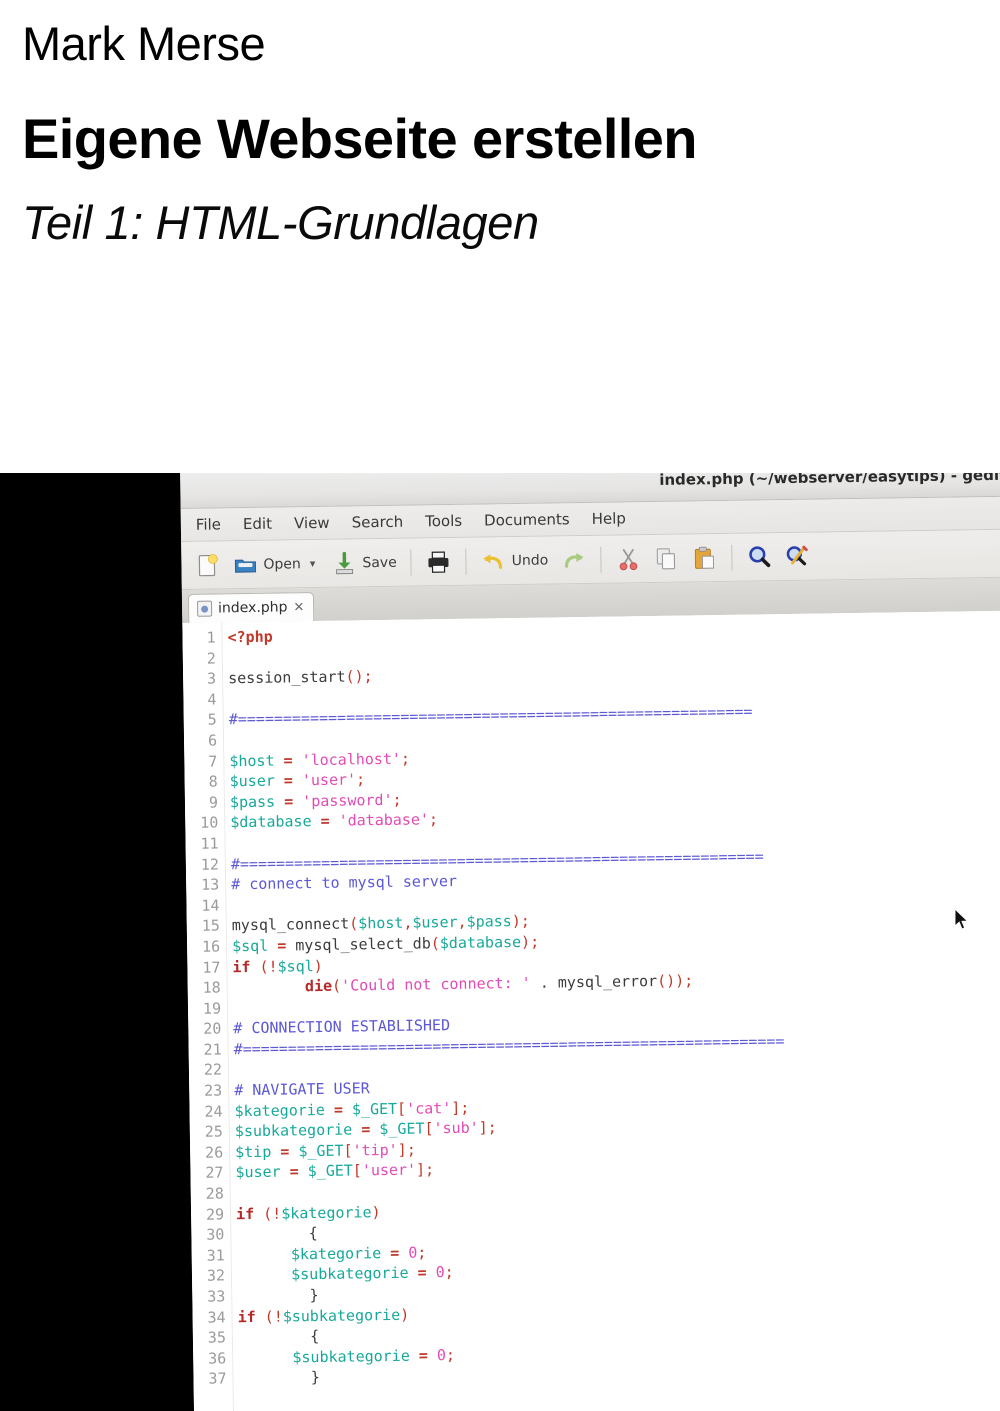  What do you see at coordinates (213, 761) in the screenshot?
I see `line-number: 7` at bounding box center [213, 761].